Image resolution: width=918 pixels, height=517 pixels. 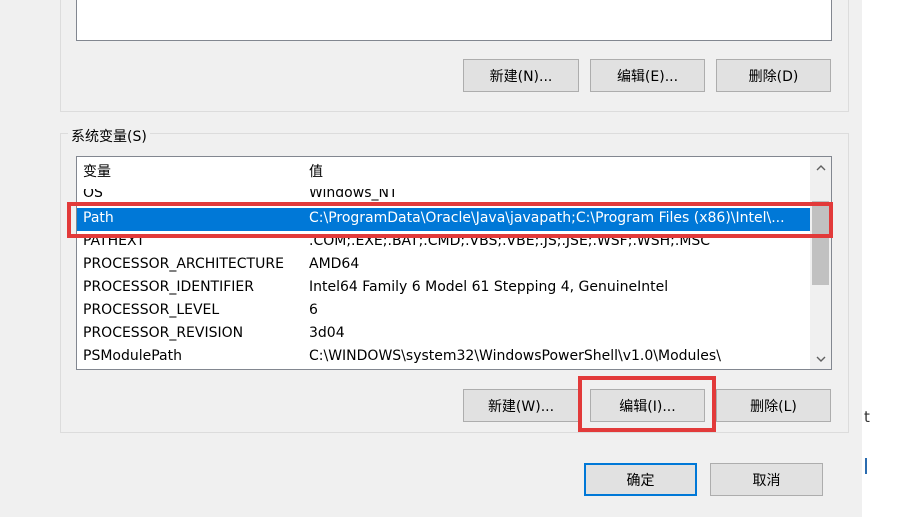 What do you see at coordinates (773, 75) in the screenshot?
I see `user-delete-button: 删除(D)` at bounding box center [773, 75].